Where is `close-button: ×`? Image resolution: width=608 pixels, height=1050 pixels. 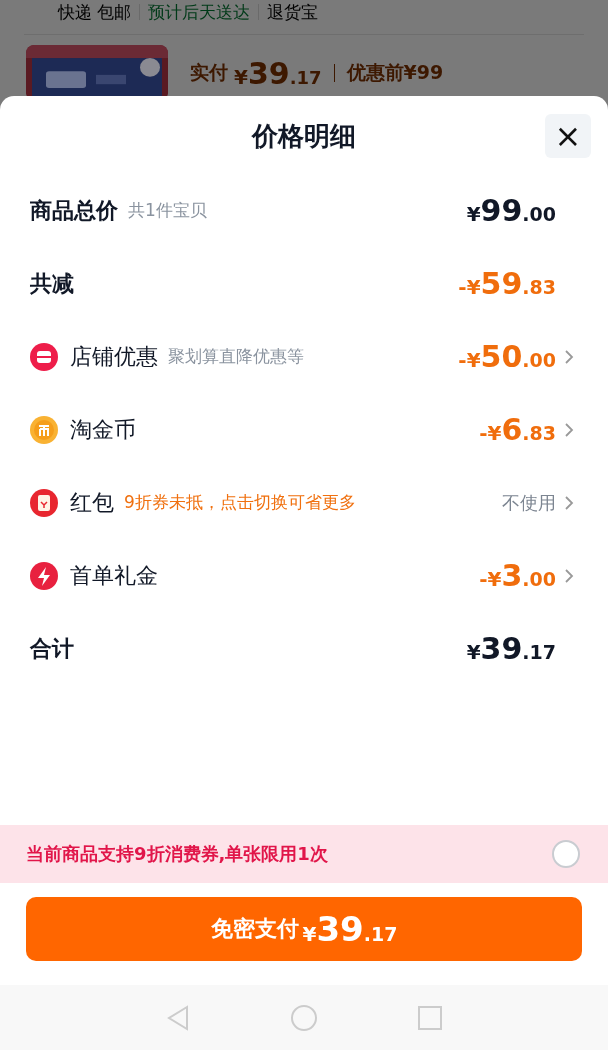 close-button: × is located at coordinates (568, 136).